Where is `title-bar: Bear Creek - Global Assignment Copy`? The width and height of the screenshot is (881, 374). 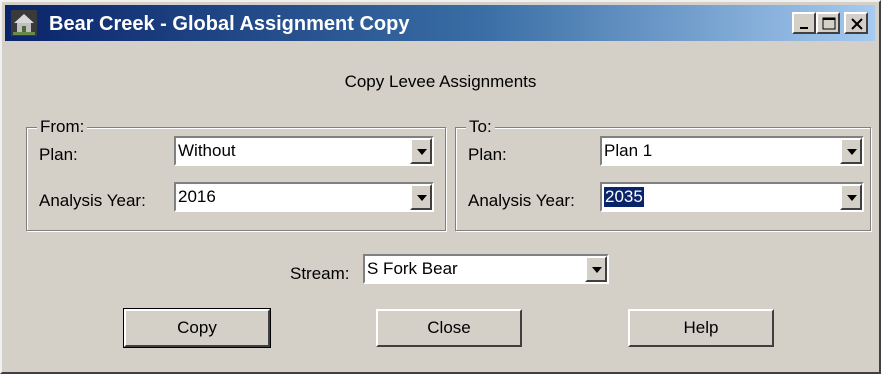 title-bar: Bear Creek - Global Assignment Copy is located at coordinates (440, 23).